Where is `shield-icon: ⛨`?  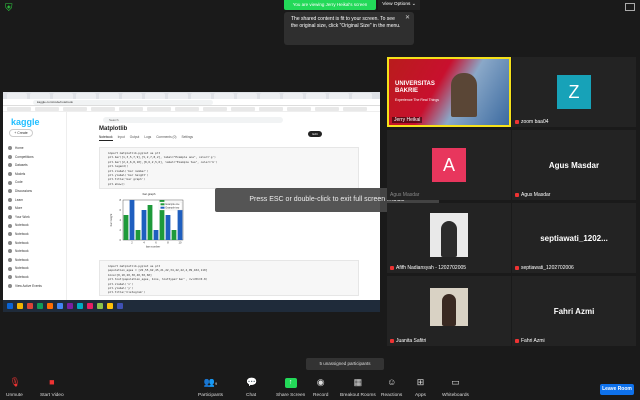 shield-icon: ⛨ is located at coordinates (10, 8).